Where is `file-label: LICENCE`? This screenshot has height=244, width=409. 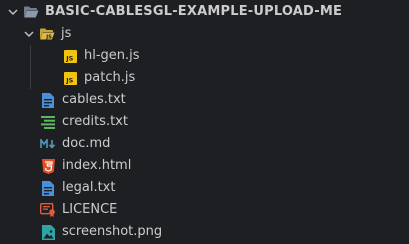 file-label: LICENCE is located at coordinates (90, 209).